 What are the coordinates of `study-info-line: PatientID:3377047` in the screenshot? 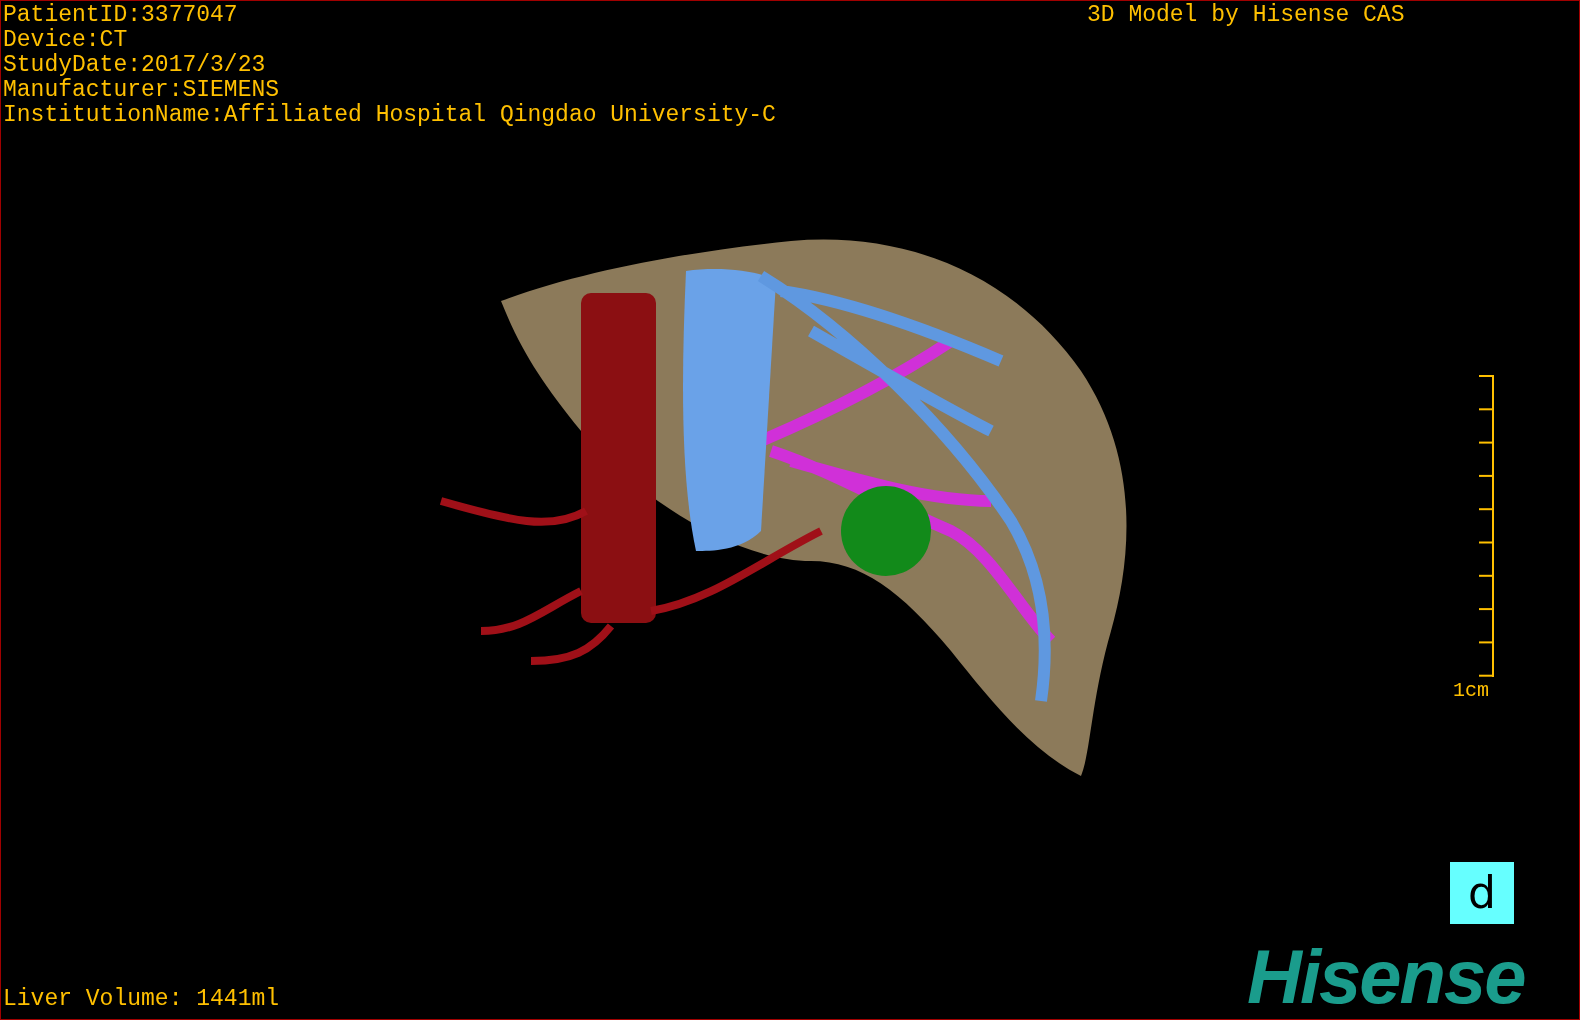 It's located at (121, 15).